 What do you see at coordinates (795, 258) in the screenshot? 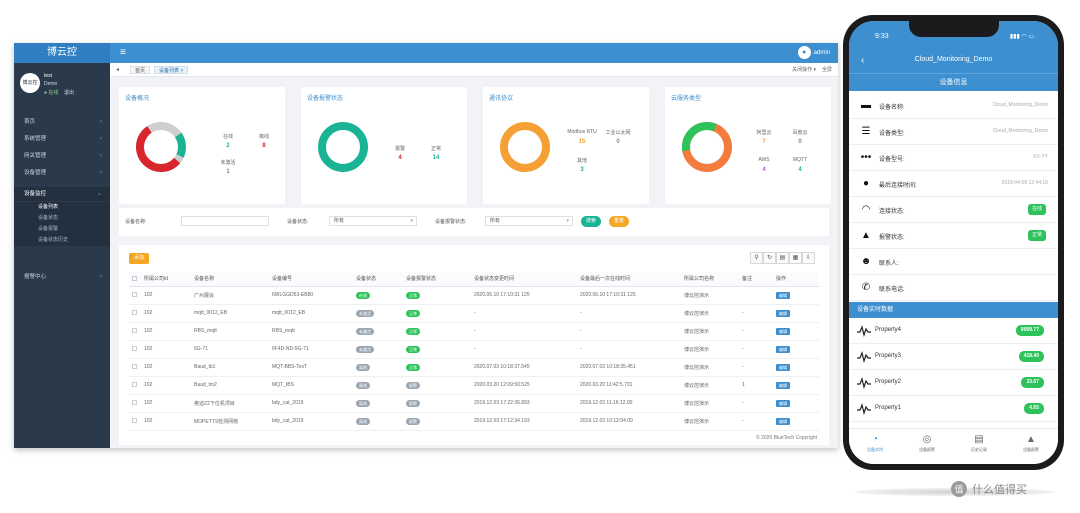
I see `columns-icon: ▦` at bounding box center [795, 258].